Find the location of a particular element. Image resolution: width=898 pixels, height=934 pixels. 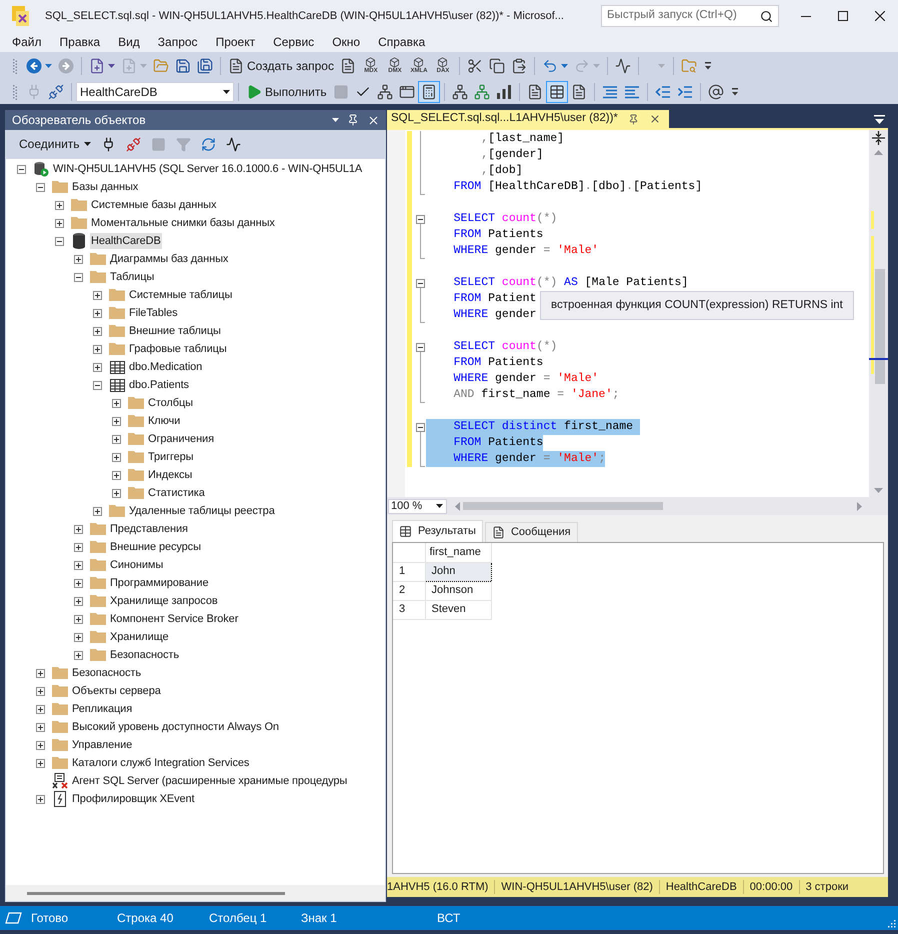

tree-item: Синонимы is located at coordinates (136, 565).